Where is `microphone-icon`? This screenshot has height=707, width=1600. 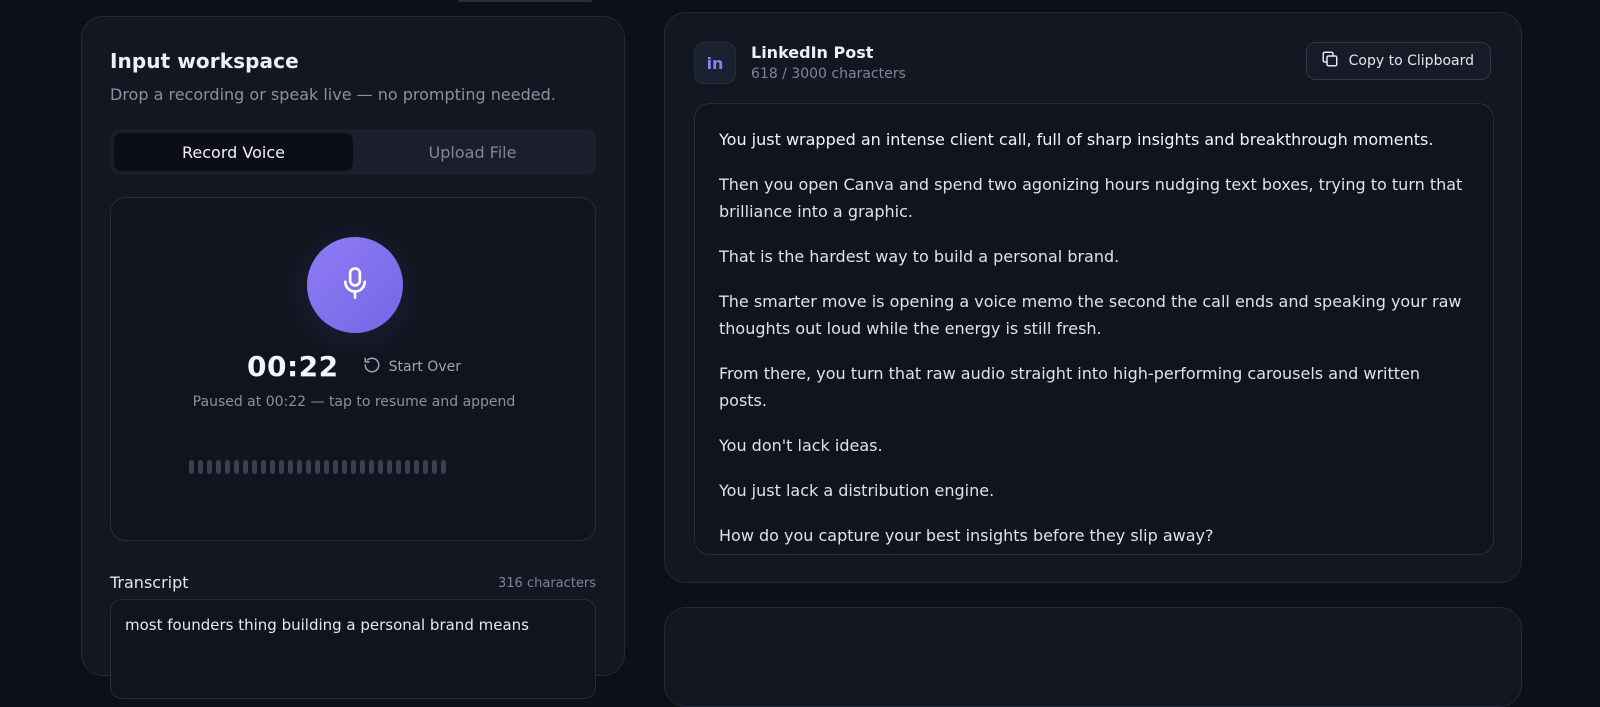
microphone-icon is located at coordinates (355, 285).